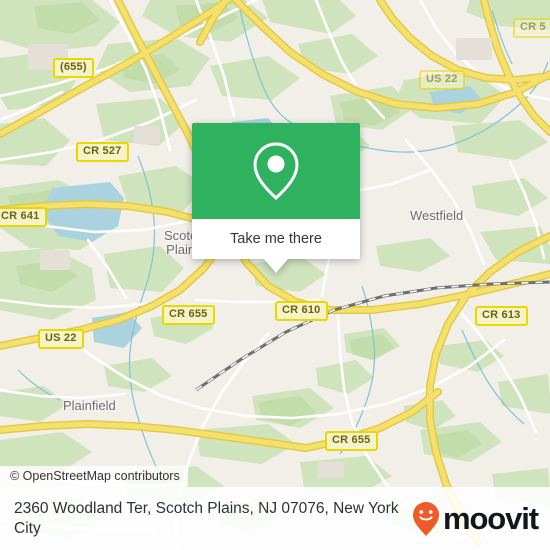  What do you see at coordinates (23, 217) in the screenshot?
I see `road-shield: CR 641` at bounding box center [23, 217].